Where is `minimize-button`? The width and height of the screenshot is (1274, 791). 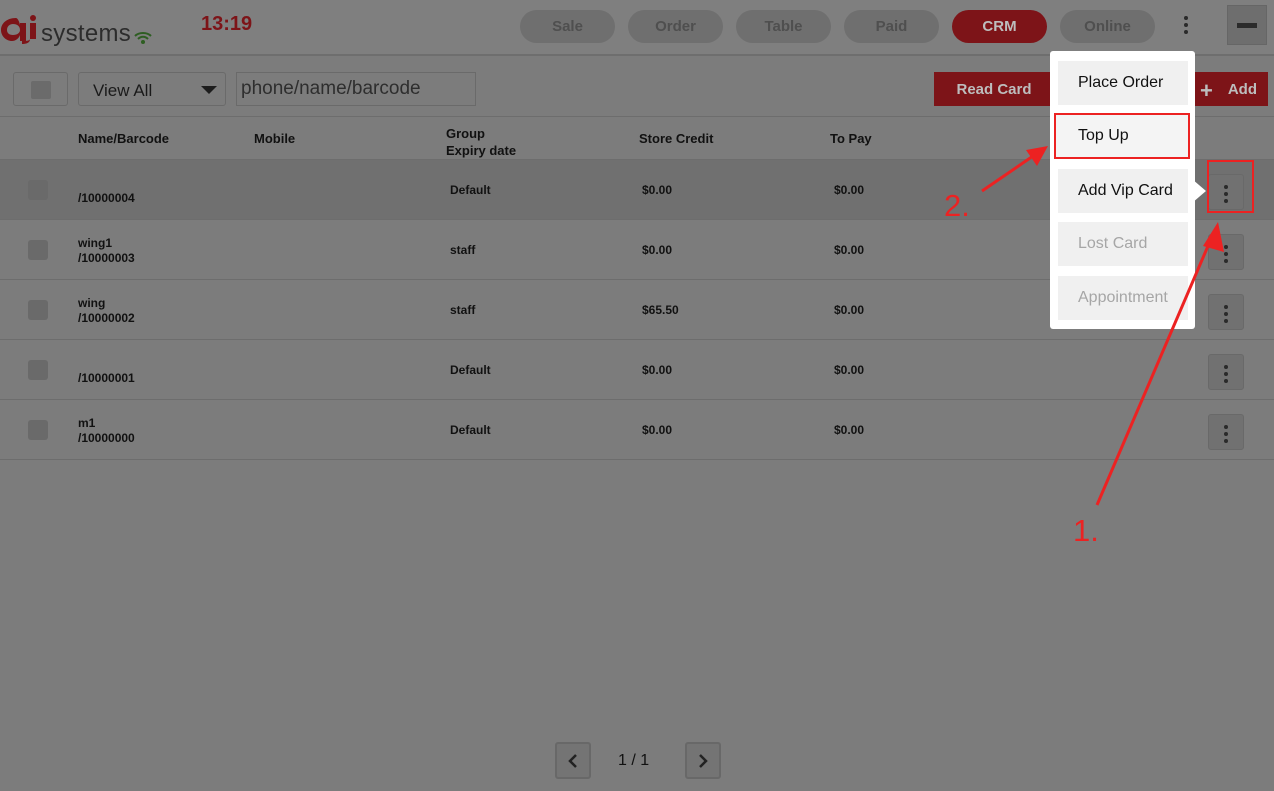 minimize-button is located at coordinates (1247, 25).